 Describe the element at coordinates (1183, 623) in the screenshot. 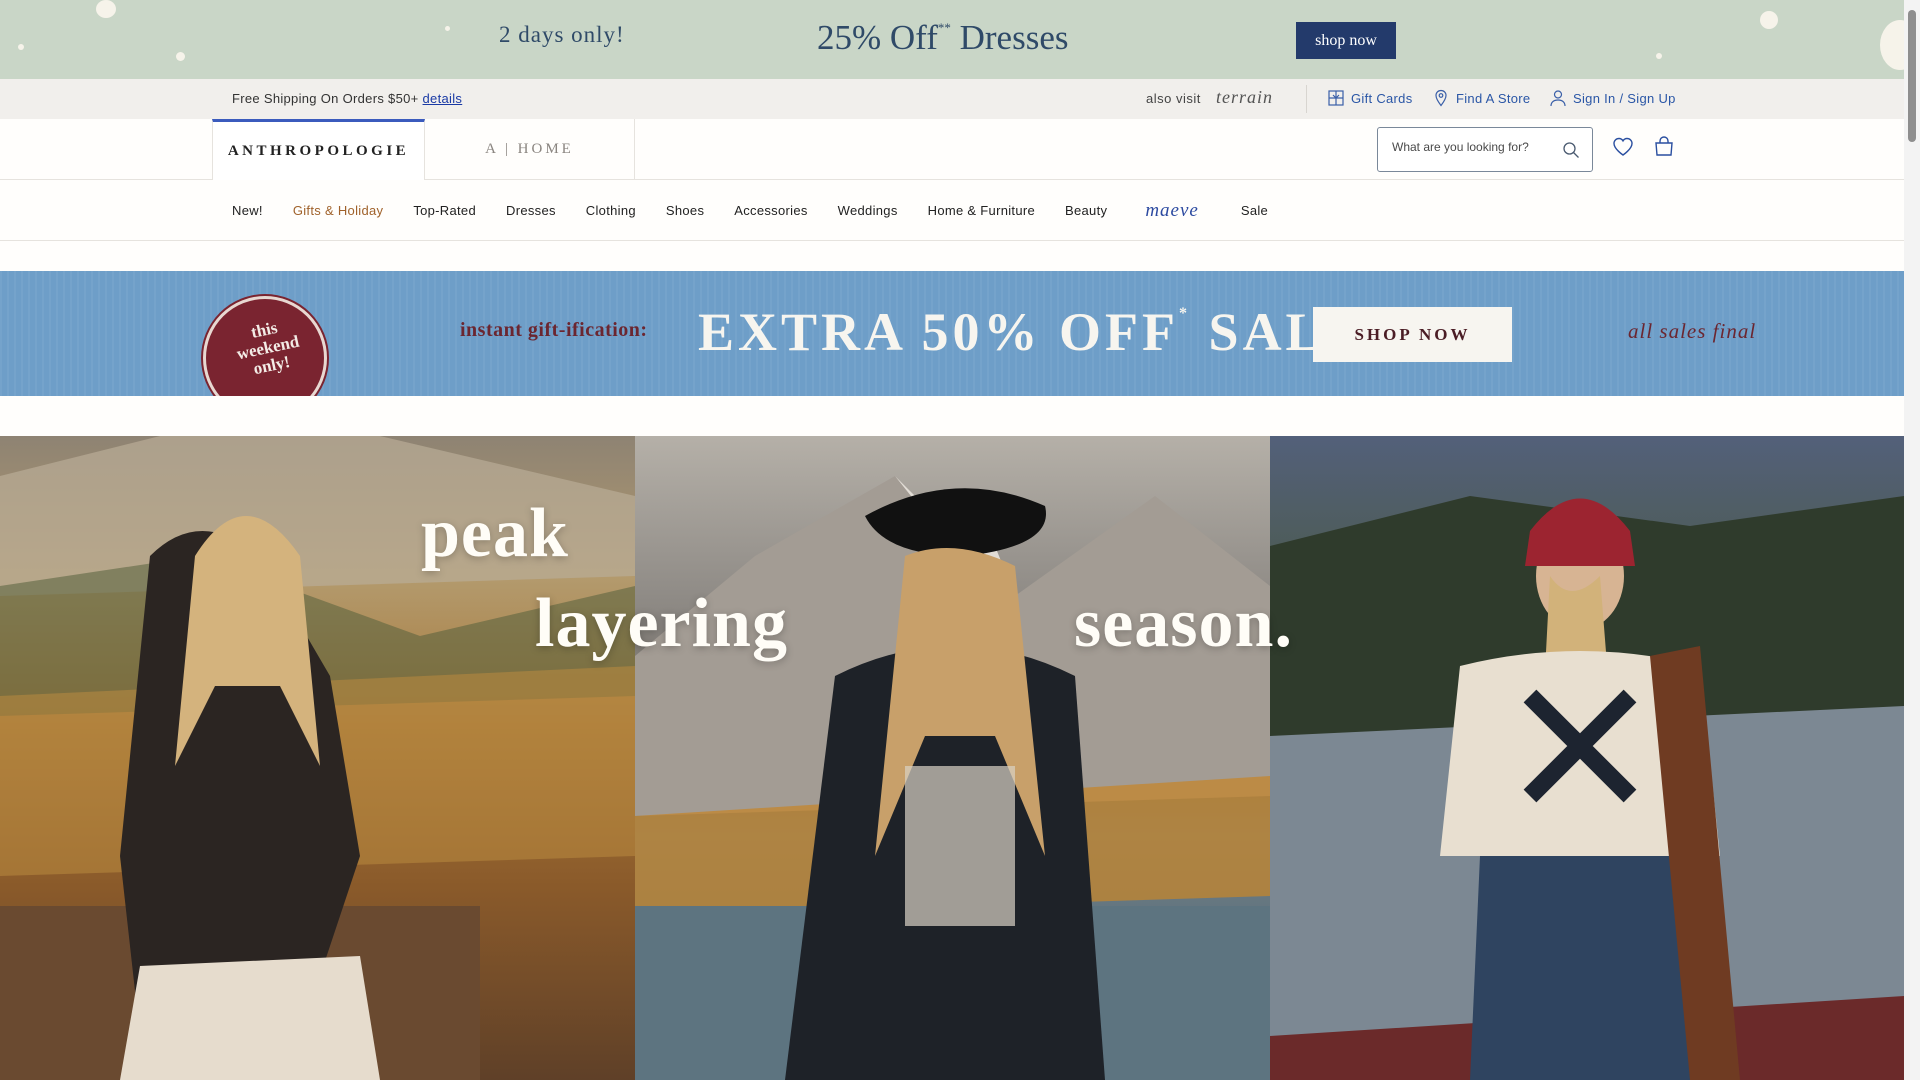

I see `hero-word-season: season.` at that location.